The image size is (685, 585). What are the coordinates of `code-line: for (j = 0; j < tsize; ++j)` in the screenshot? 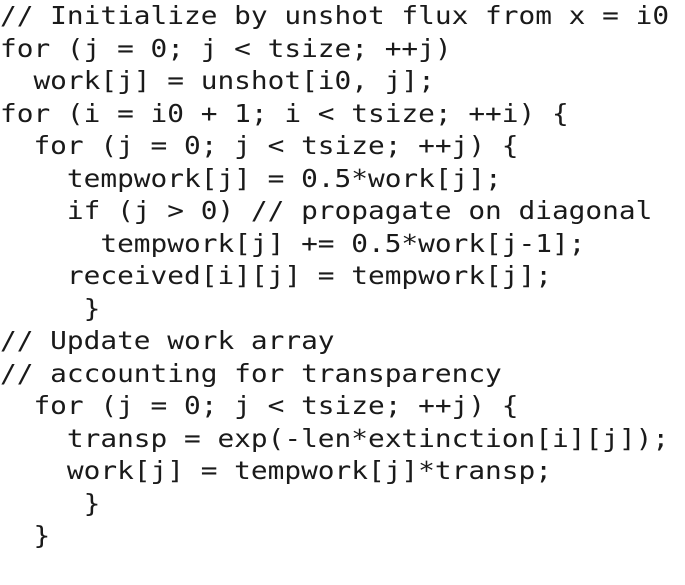 It's located at (226, 48).